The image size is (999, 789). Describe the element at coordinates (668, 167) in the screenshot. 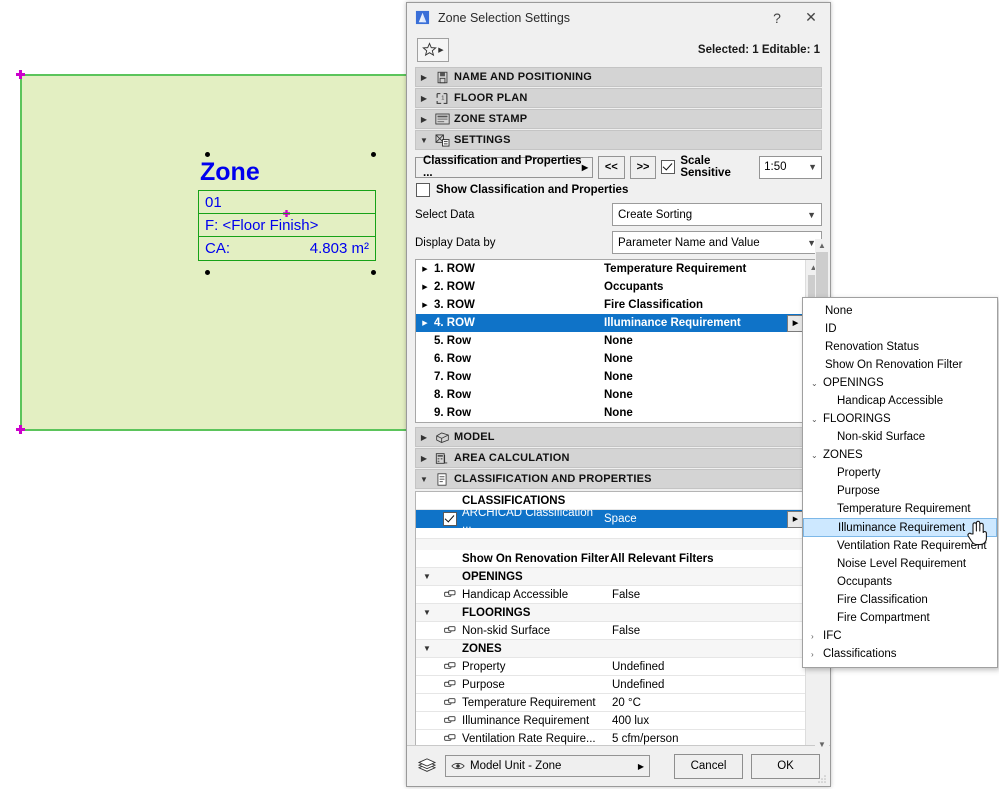

I see `scale-sensitive-checkbox` at that location.